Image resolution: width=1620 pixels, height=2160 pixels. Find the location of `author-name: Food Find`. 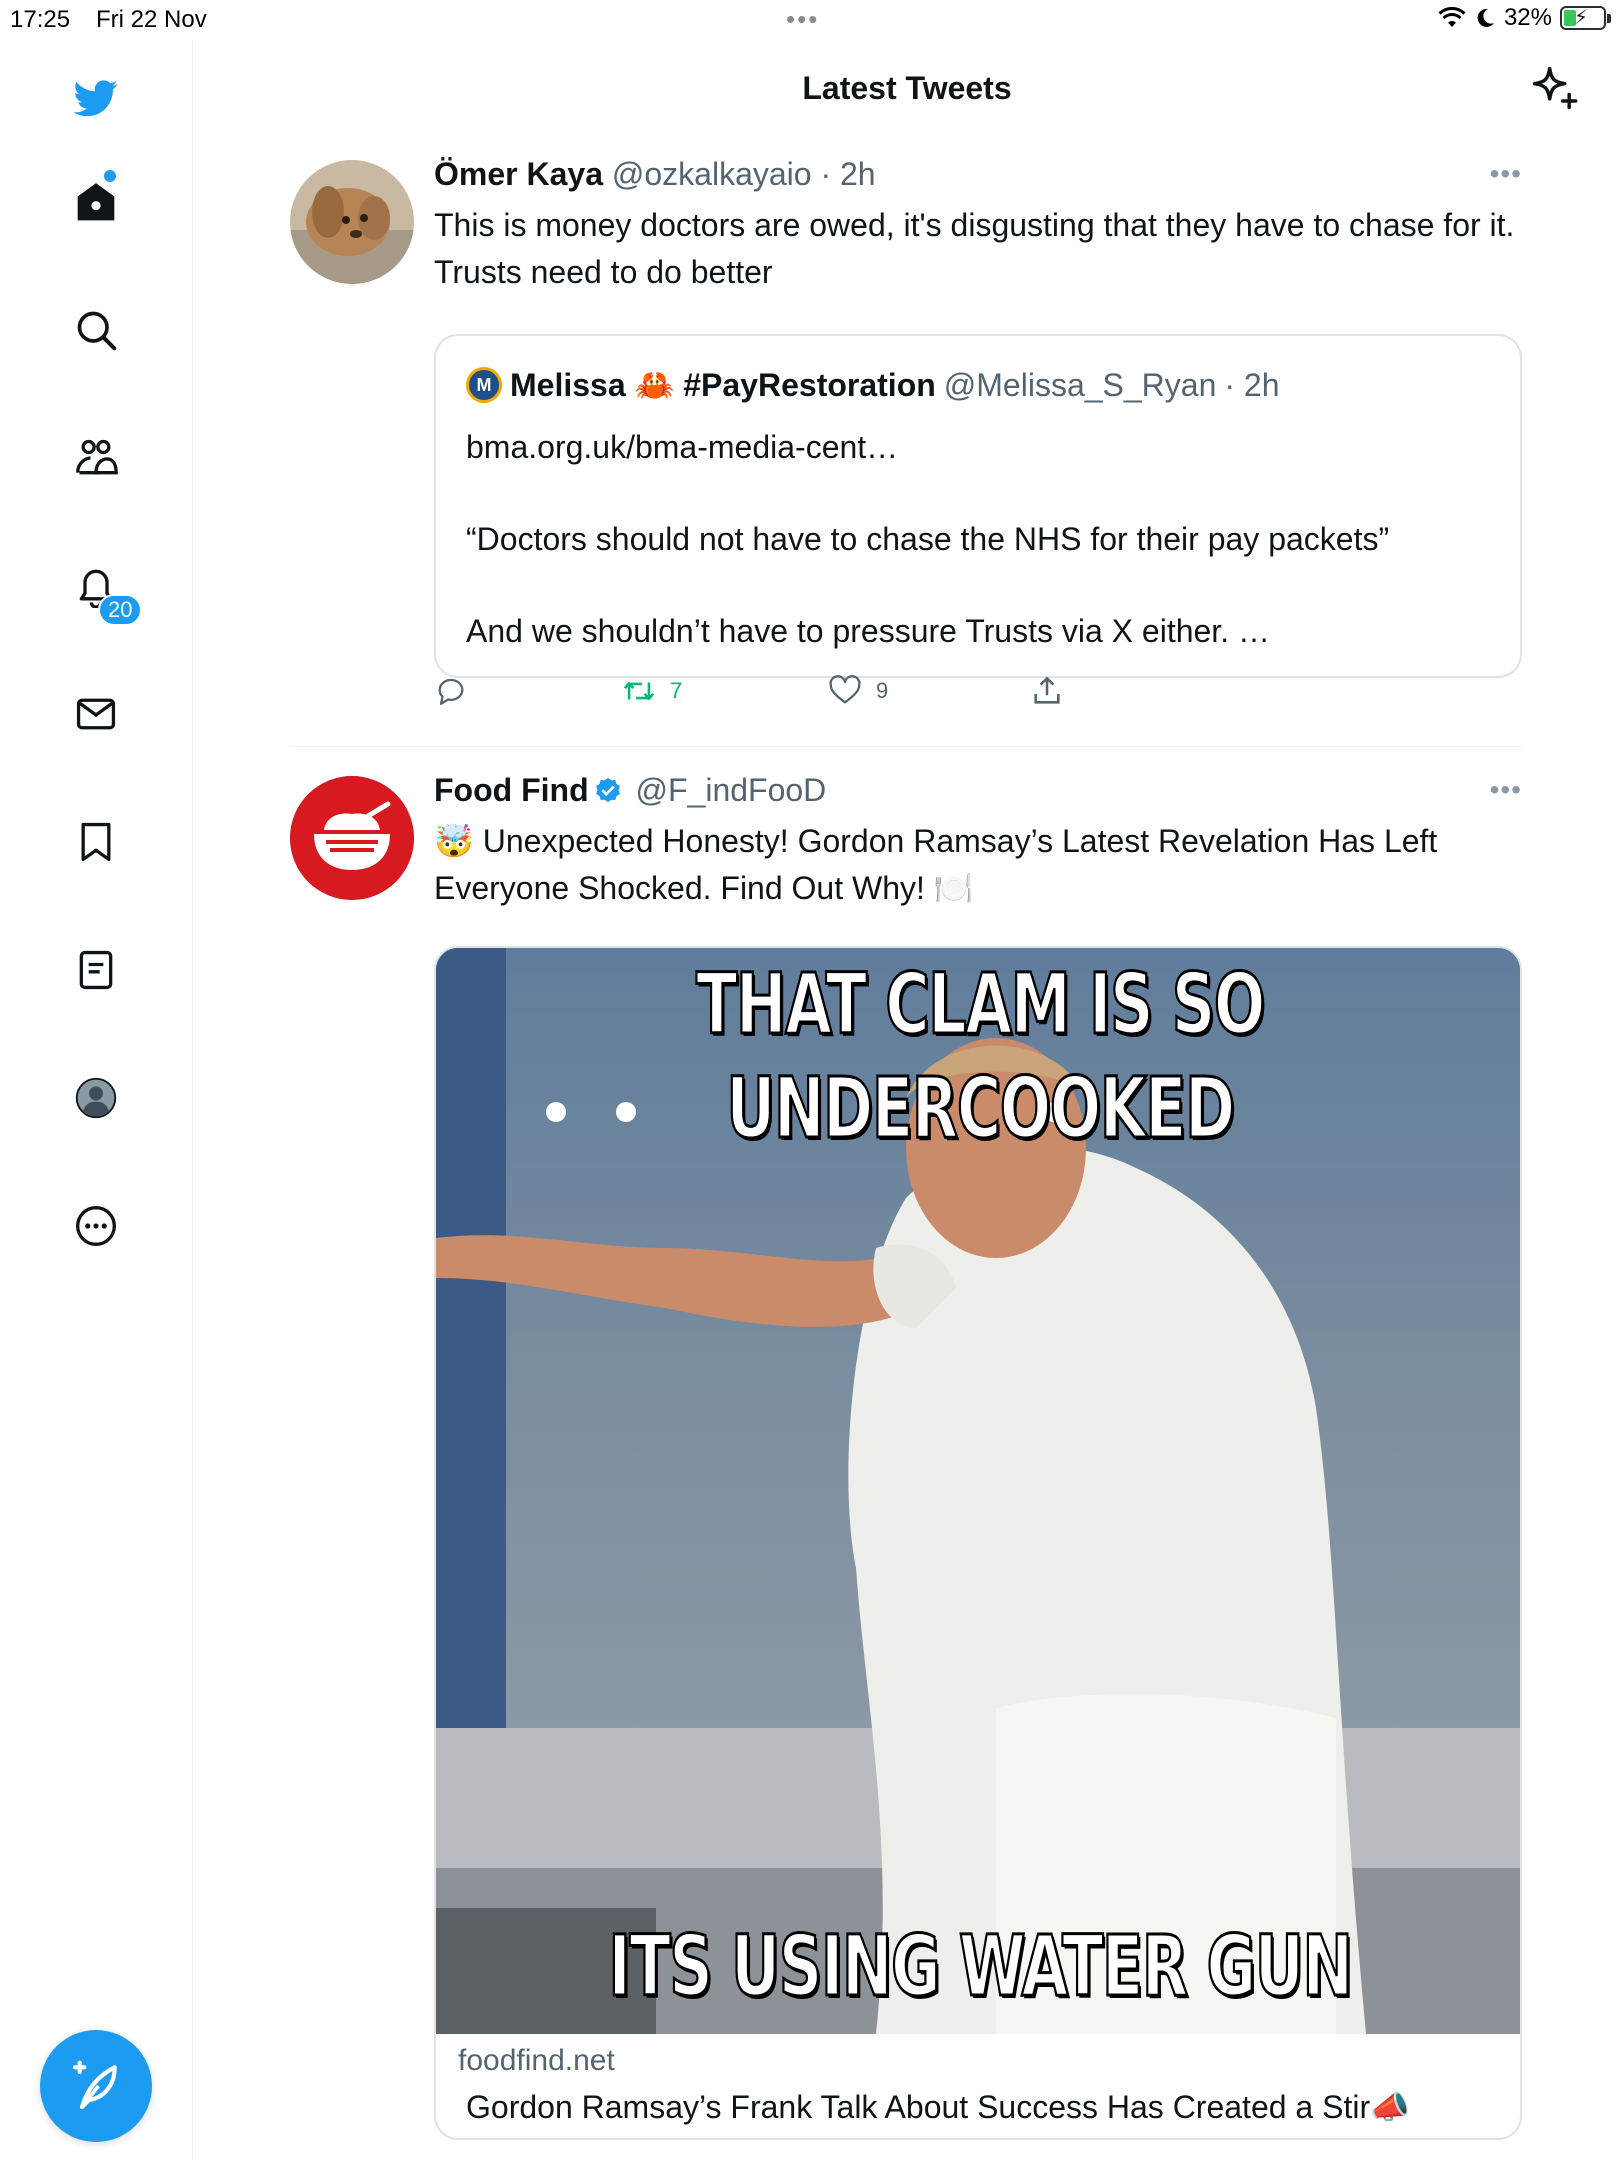

author-name: Food Find is located at coordinates (511, 790).